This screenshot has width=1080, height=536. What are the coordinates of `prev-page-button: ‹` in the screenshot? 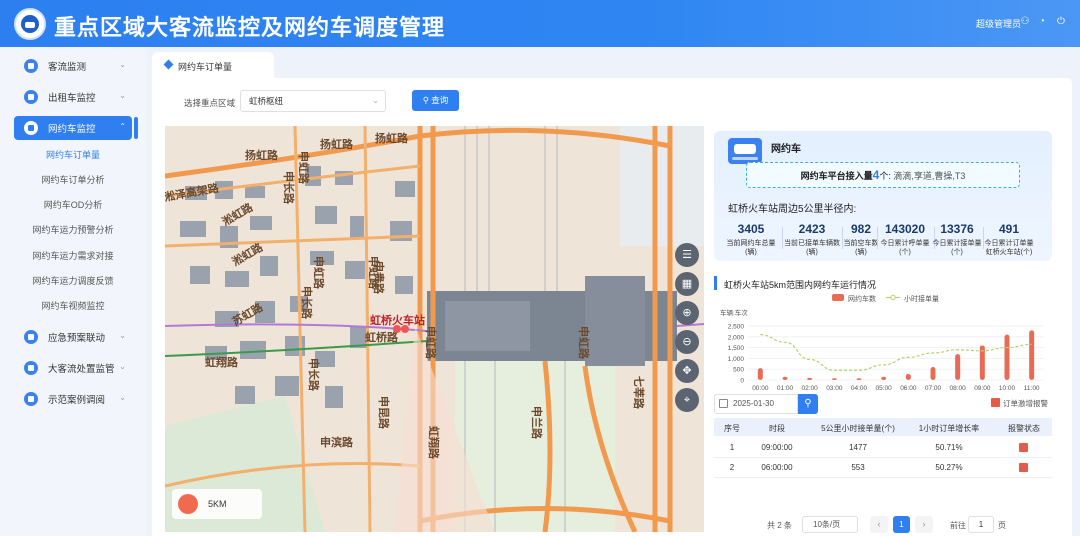 It's located at (879, 524).